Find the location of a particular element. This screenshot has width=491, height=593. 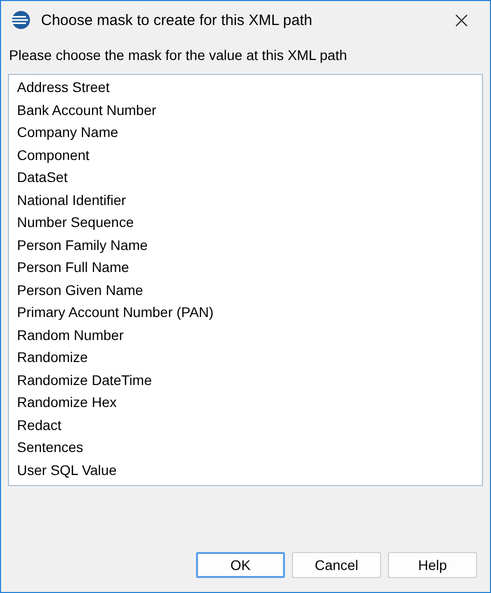

list-item: Redact is located at coordinates (245, 425).